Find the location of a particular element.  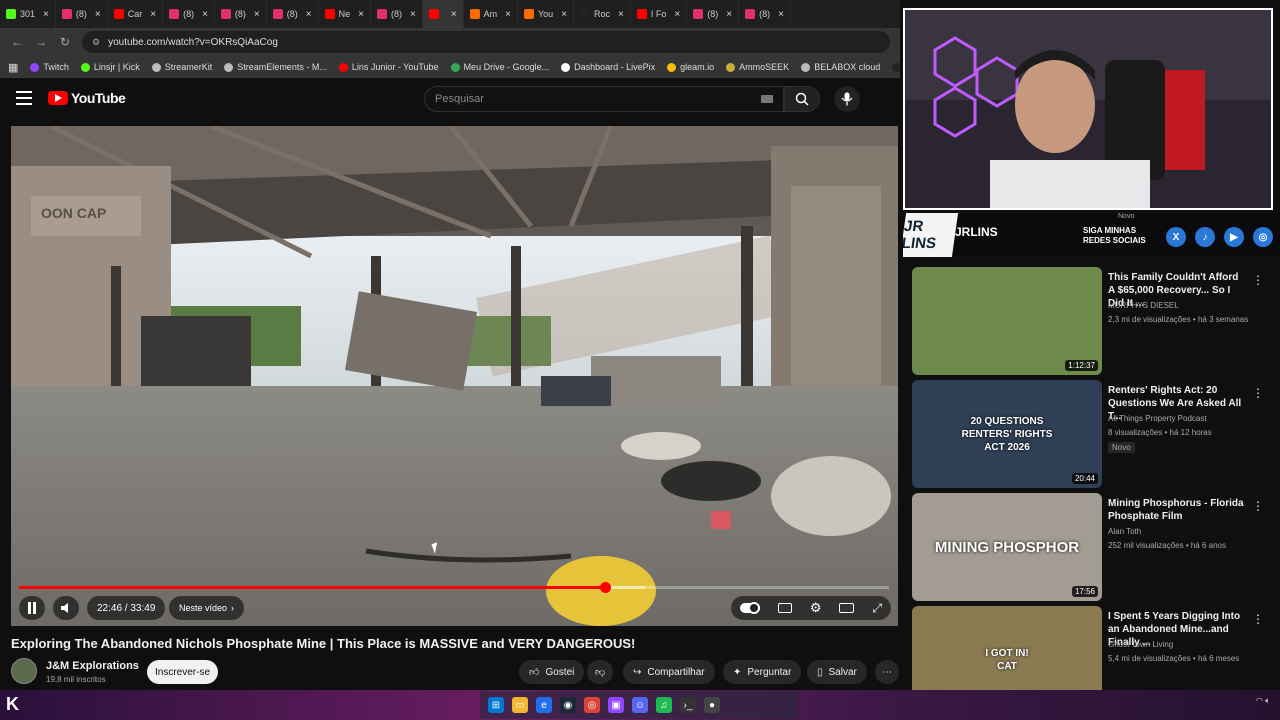

browser-tab: You × is located at coordinates (546, 14).